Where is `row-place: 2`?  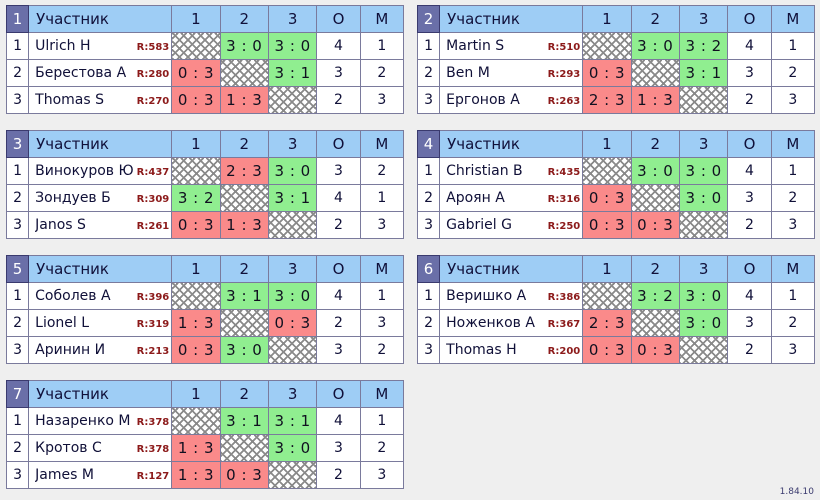 row-place: 2 is located at coordinates (793, 73).